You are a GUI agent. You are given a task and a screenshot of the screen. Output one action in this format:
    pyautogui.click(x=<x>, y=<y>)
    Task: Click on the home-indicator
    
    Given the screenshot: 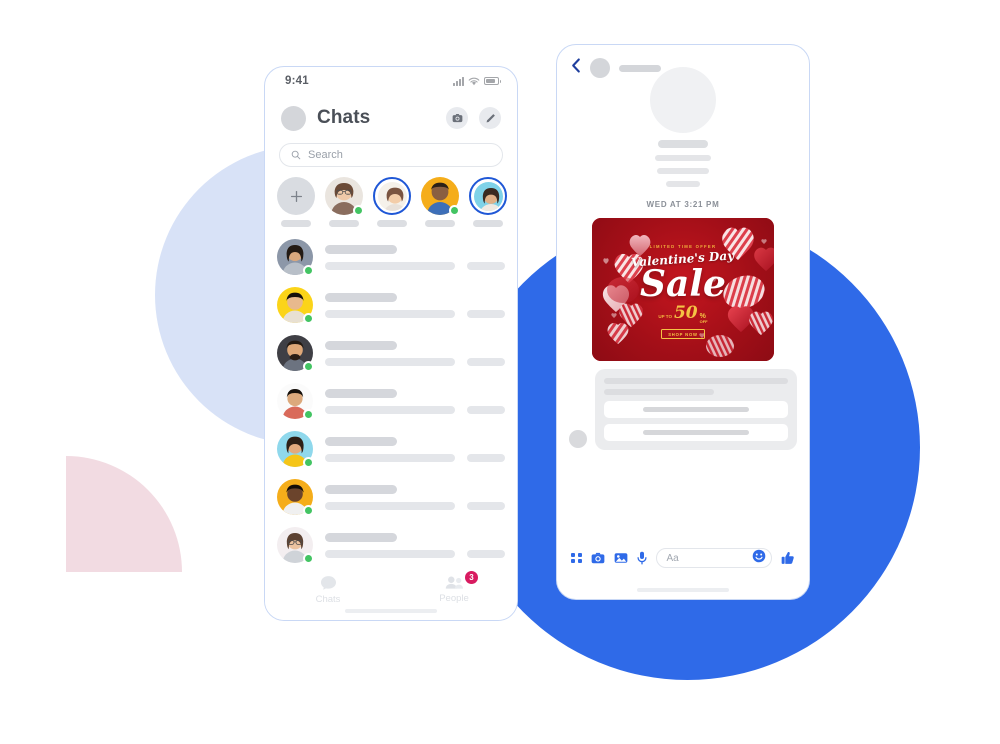 What is the action you would take?
    pyautogui.click(x=683, y=590)
    